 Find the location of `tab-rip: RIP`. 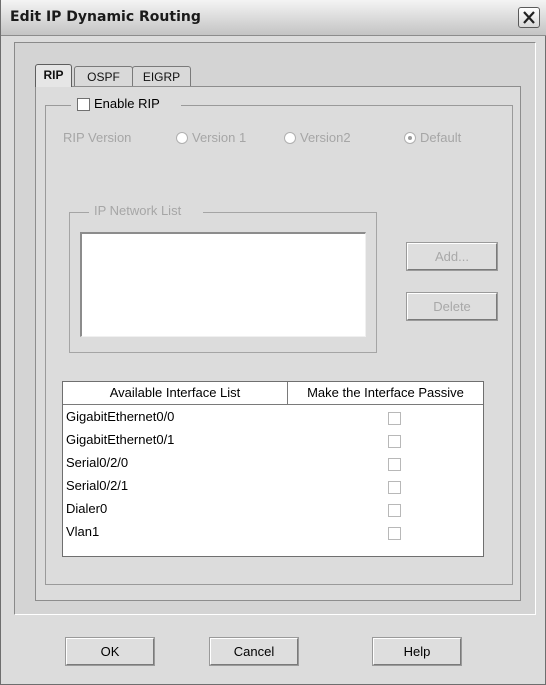

tab-rip: RIP is located at coordinates (53, 75).